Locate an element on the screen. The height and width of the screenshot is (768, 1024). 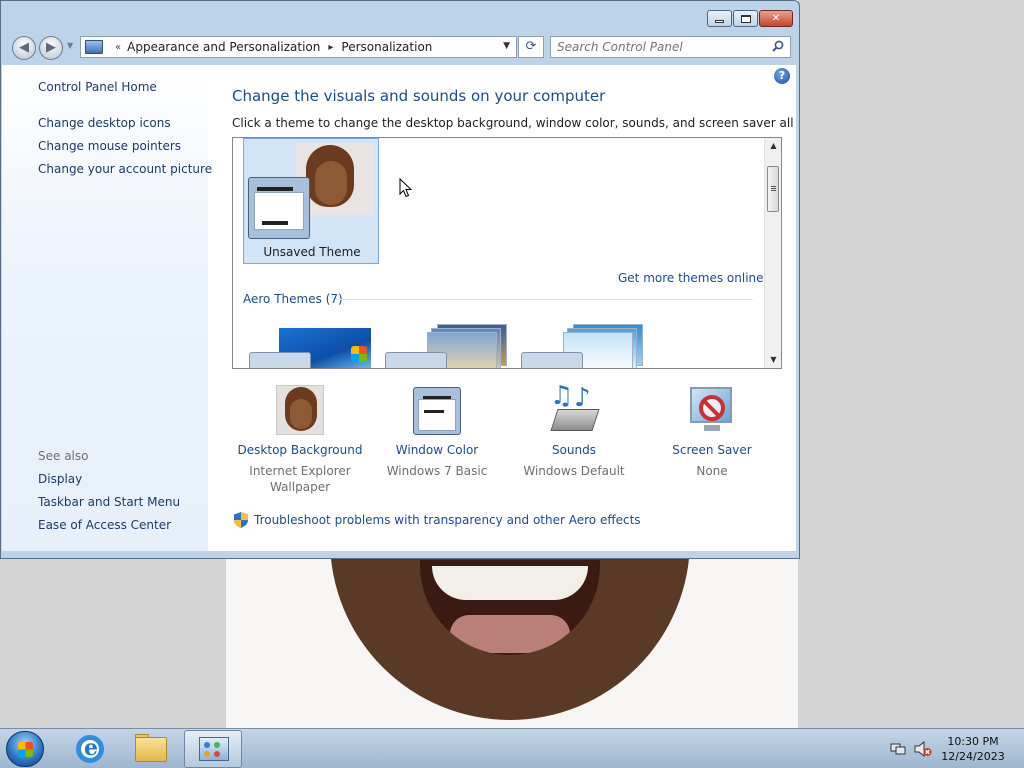
close-button: ✕ is located at coordinates (776, 18).